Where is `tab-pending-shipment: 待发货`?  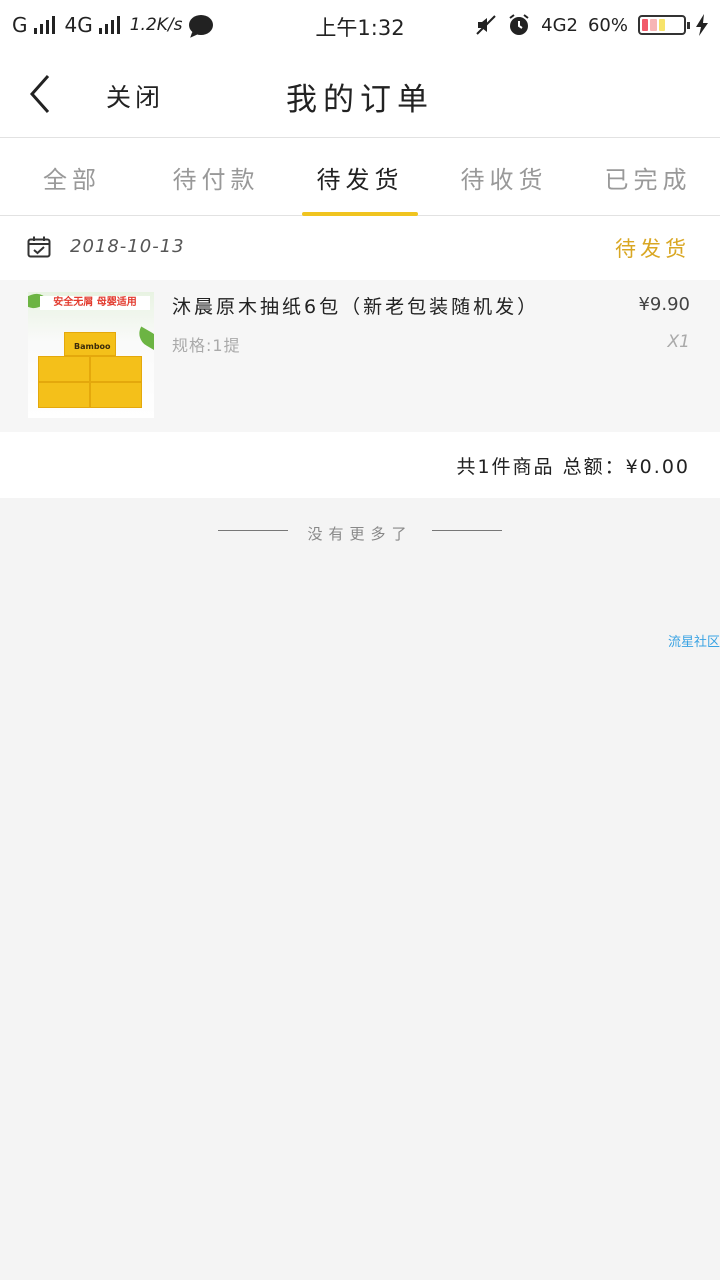
tab-pending-shipment: 待发货 is located at coordinates (360, 177).